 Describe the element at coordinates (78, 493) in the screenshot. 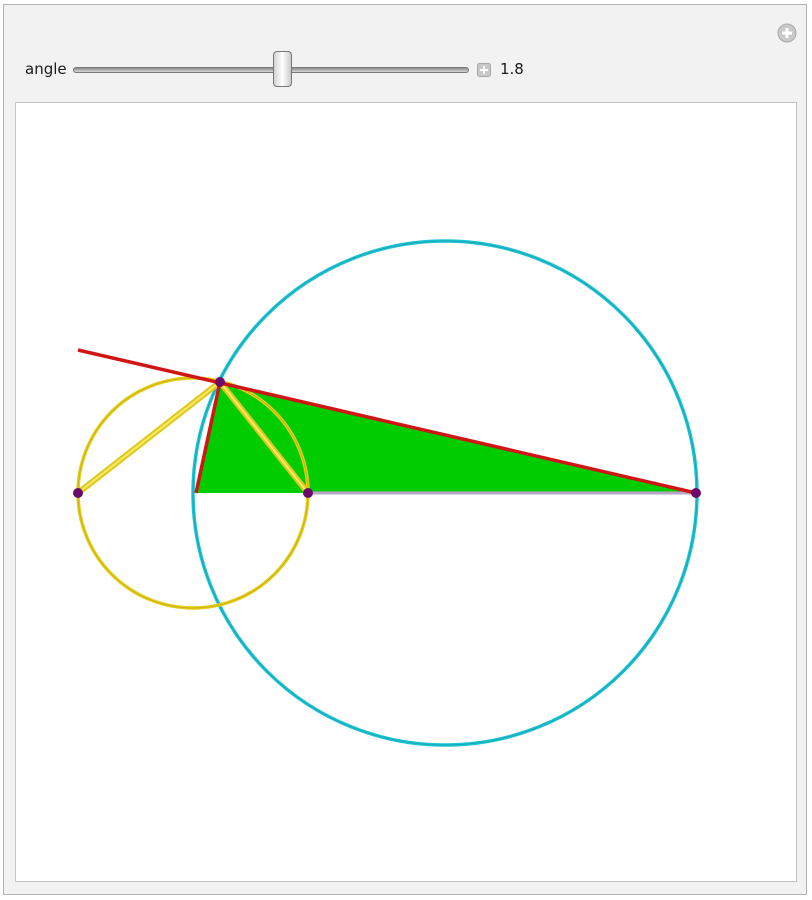

I see `point-left` at that location.